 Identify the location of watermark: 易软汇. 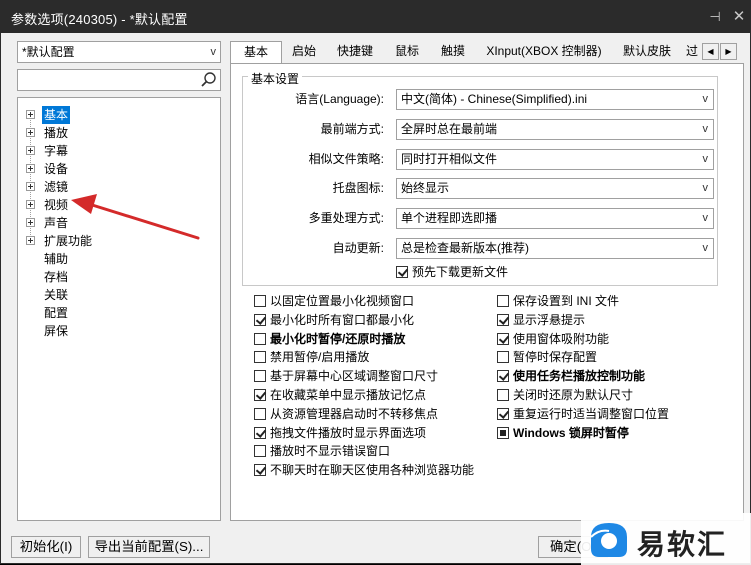
(666, 539).